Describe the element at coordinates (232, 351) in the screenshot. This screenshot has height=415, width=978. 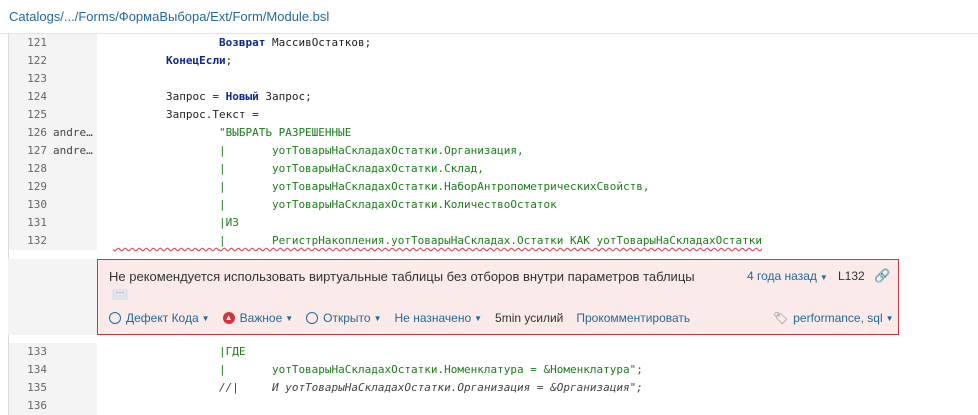
I see `code-token: |ГДЕ` at that location.